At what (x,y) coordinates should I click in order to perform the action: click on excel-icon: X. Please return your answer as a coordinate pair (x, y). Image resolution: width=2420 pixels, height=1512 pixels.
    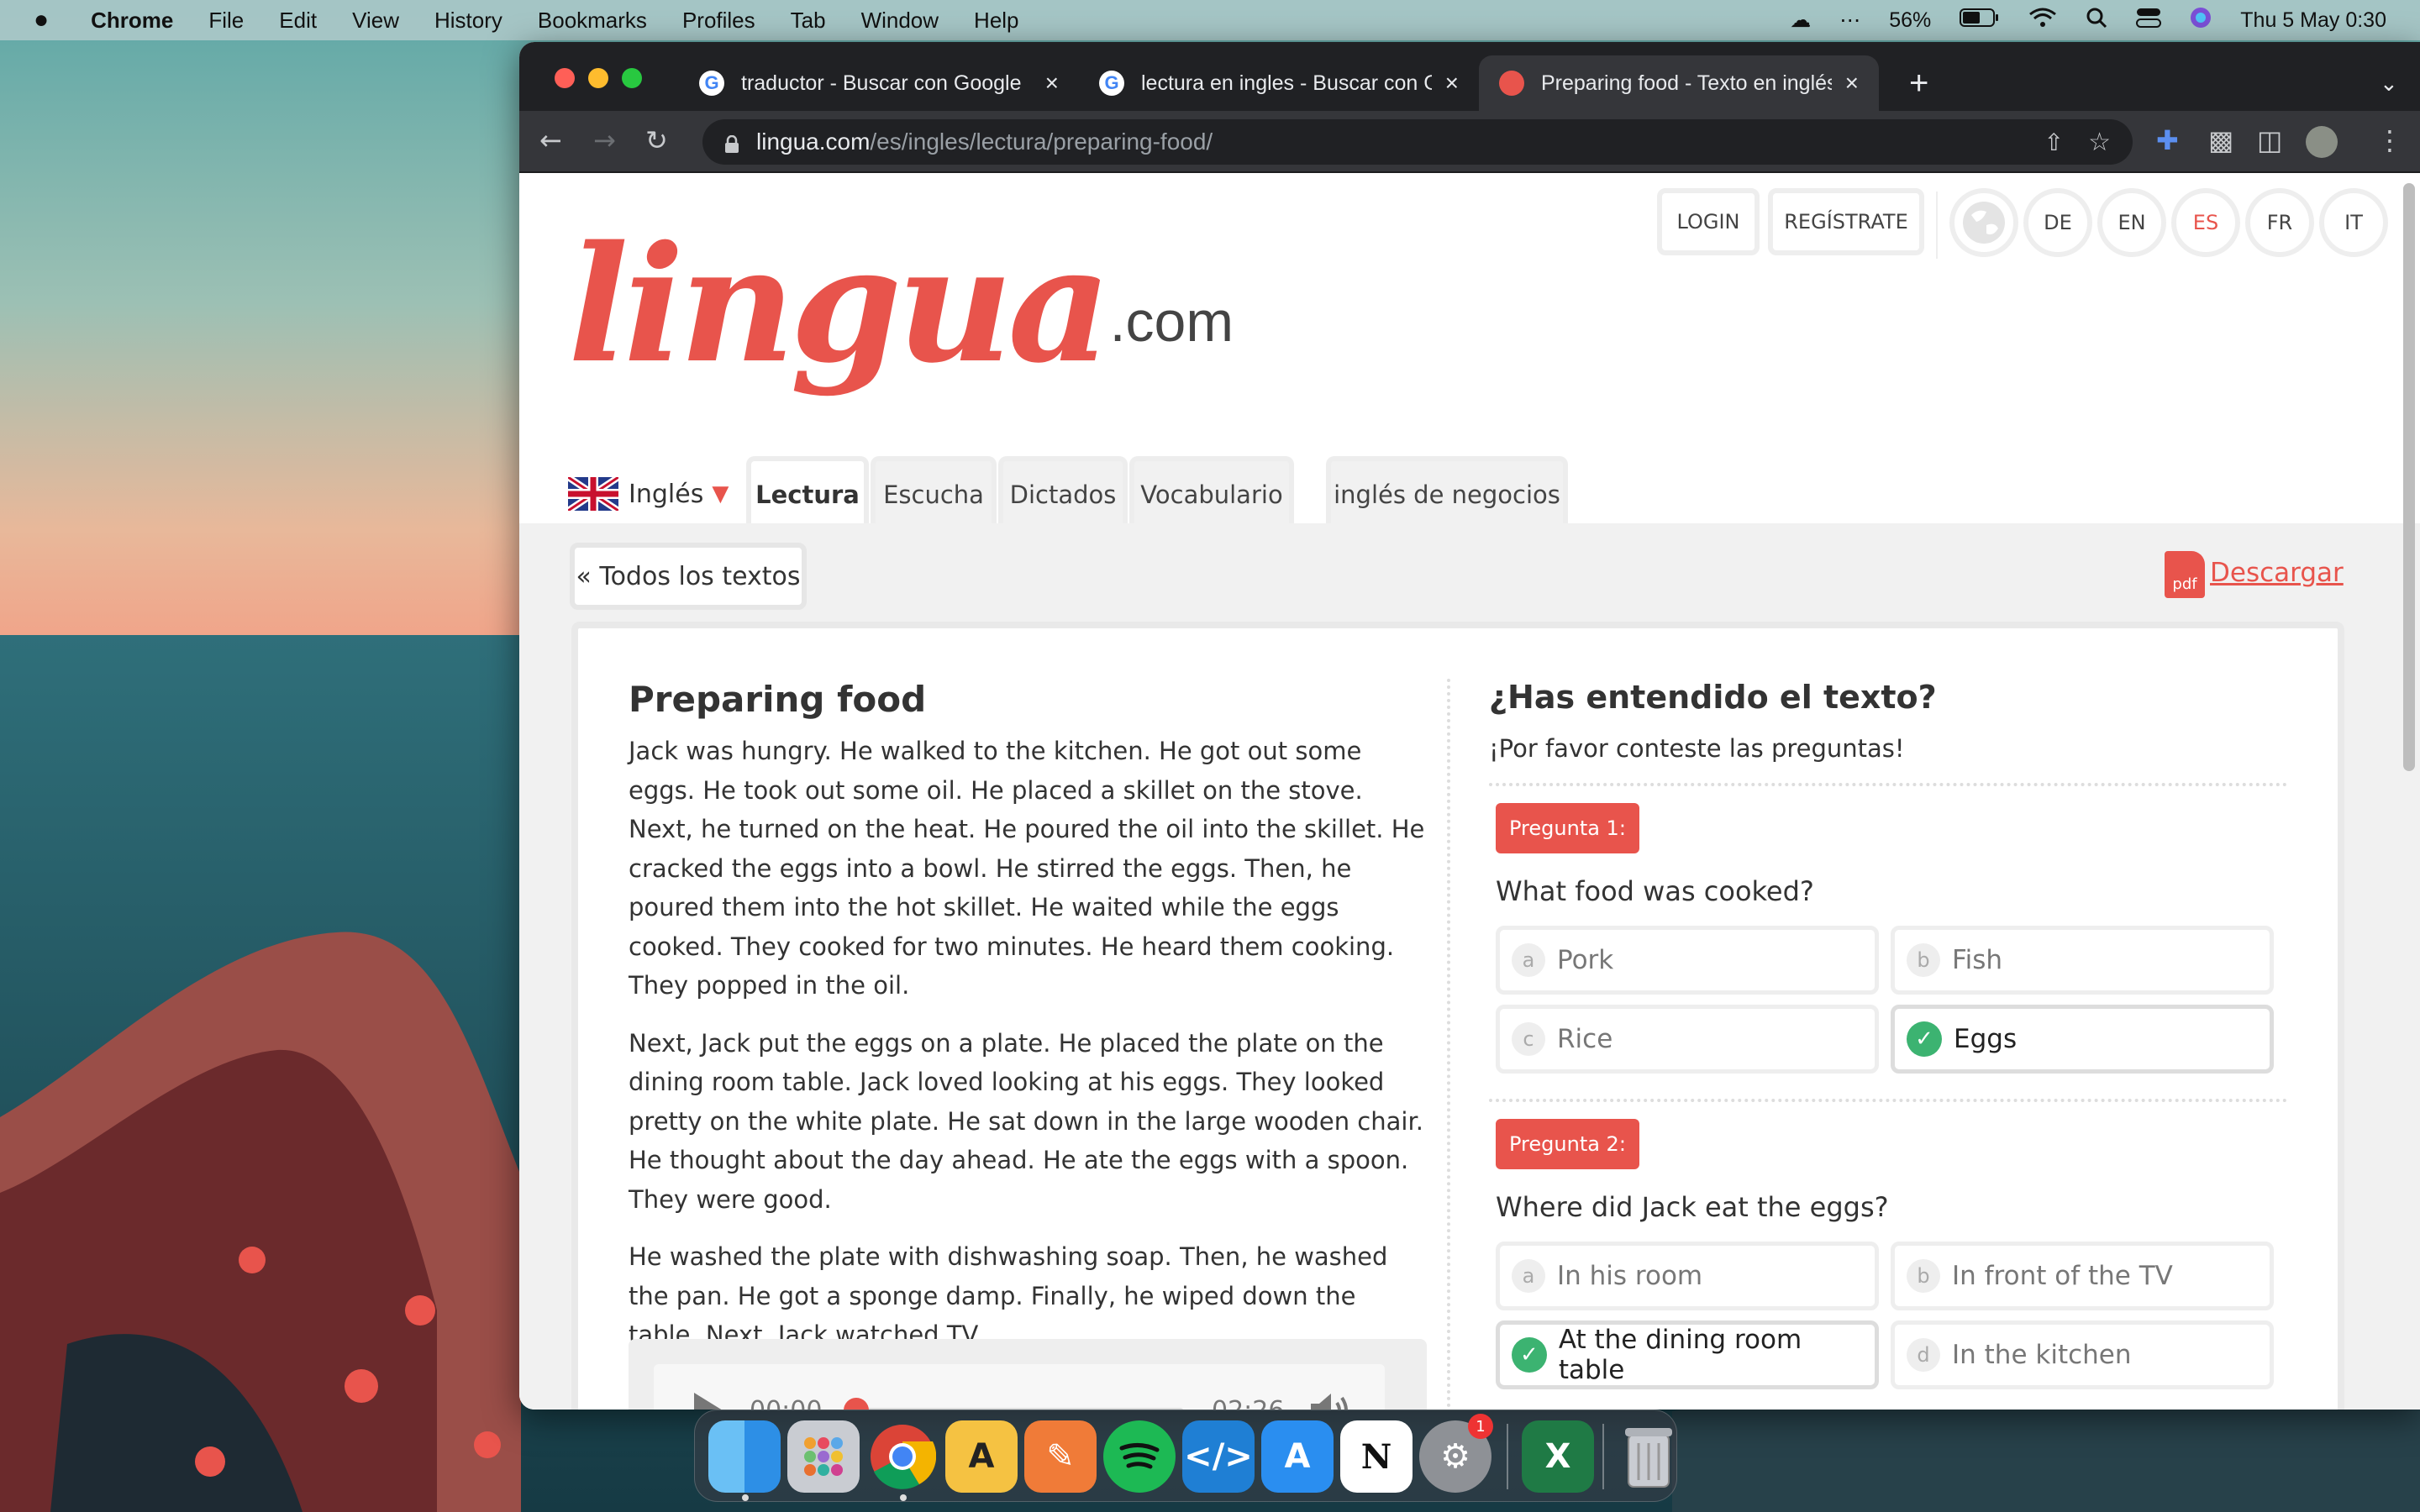
    Looking at the image, I should click on (1558, 1456).